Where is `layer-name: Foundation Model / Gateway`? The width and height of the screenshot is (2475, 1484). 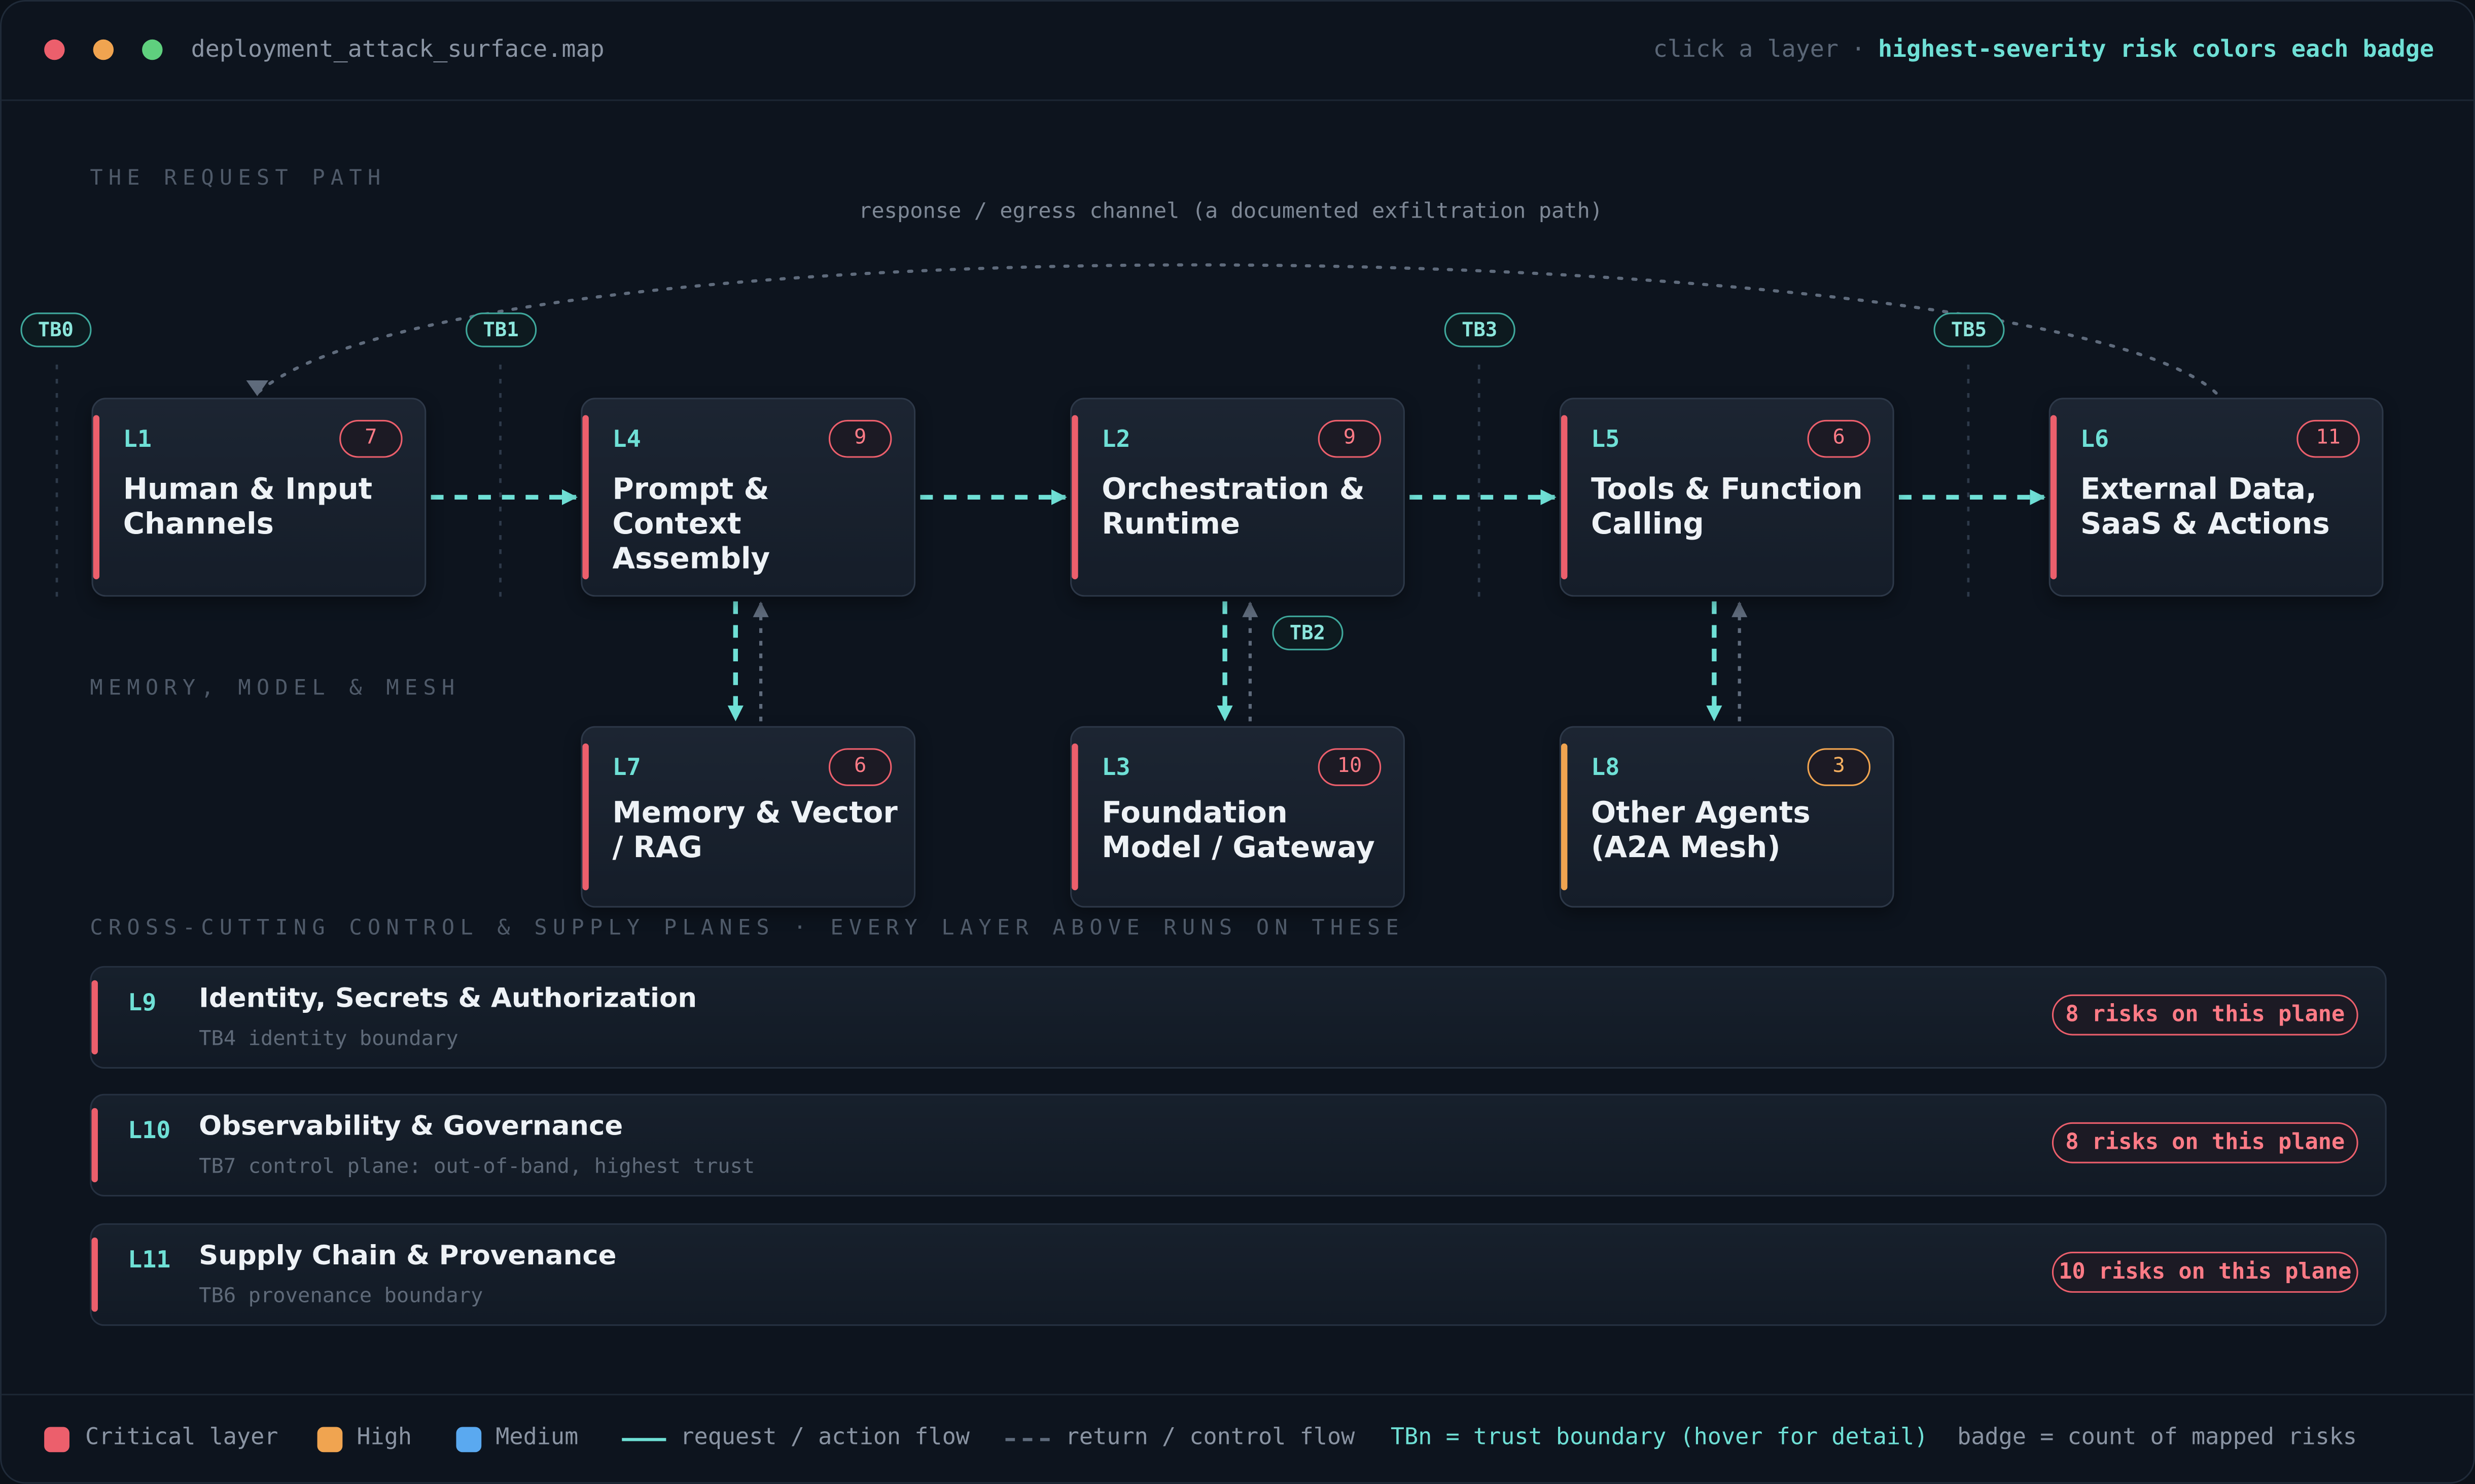 layer-name: Foundation Model / Gateway is located at coordinates (1238, 831).